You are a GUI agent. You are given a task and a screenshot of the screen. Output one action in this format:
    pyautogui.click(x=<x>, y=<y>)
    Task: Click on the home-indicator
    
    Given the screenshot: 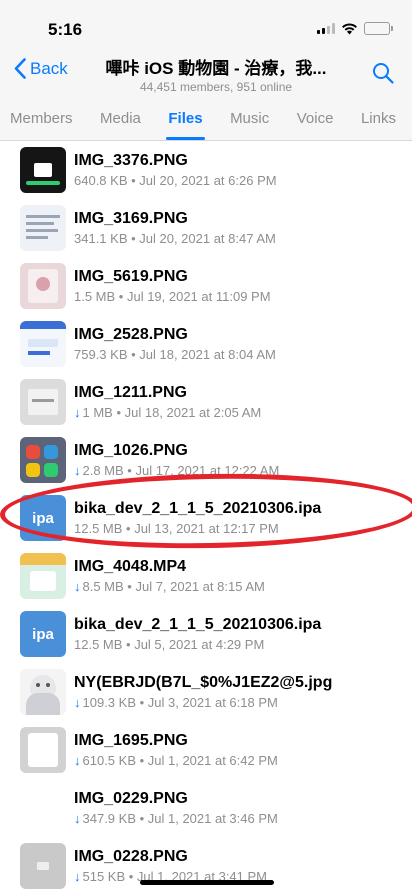 What is the action you would take?
    pyautogui.click(x=207, y=882)
    